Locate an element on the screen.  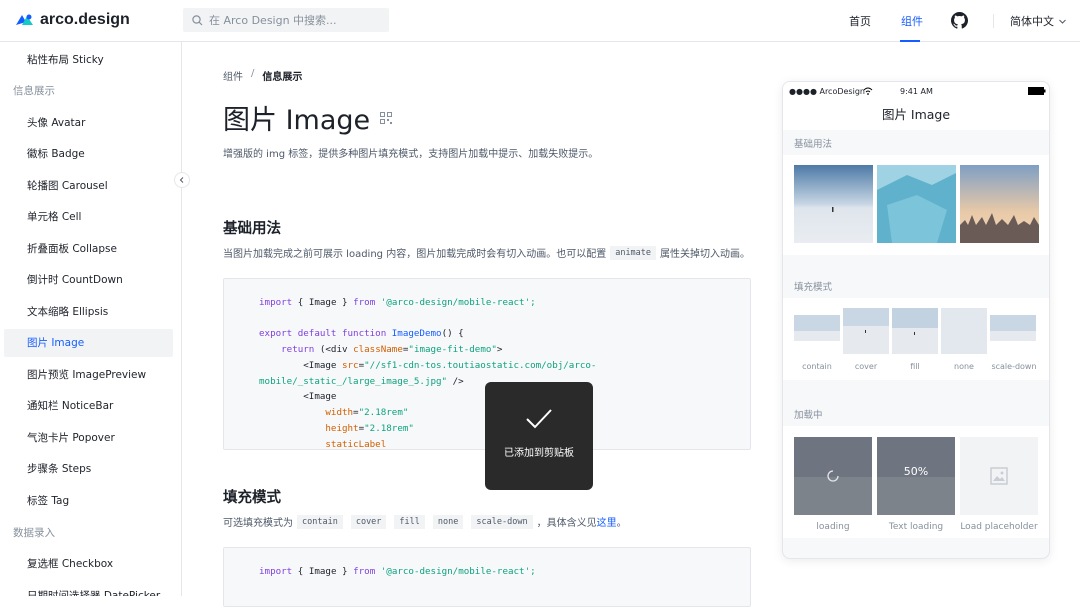
phone-panel-fill: contain cover fill none scale-down is located at coordinates (916, 339).